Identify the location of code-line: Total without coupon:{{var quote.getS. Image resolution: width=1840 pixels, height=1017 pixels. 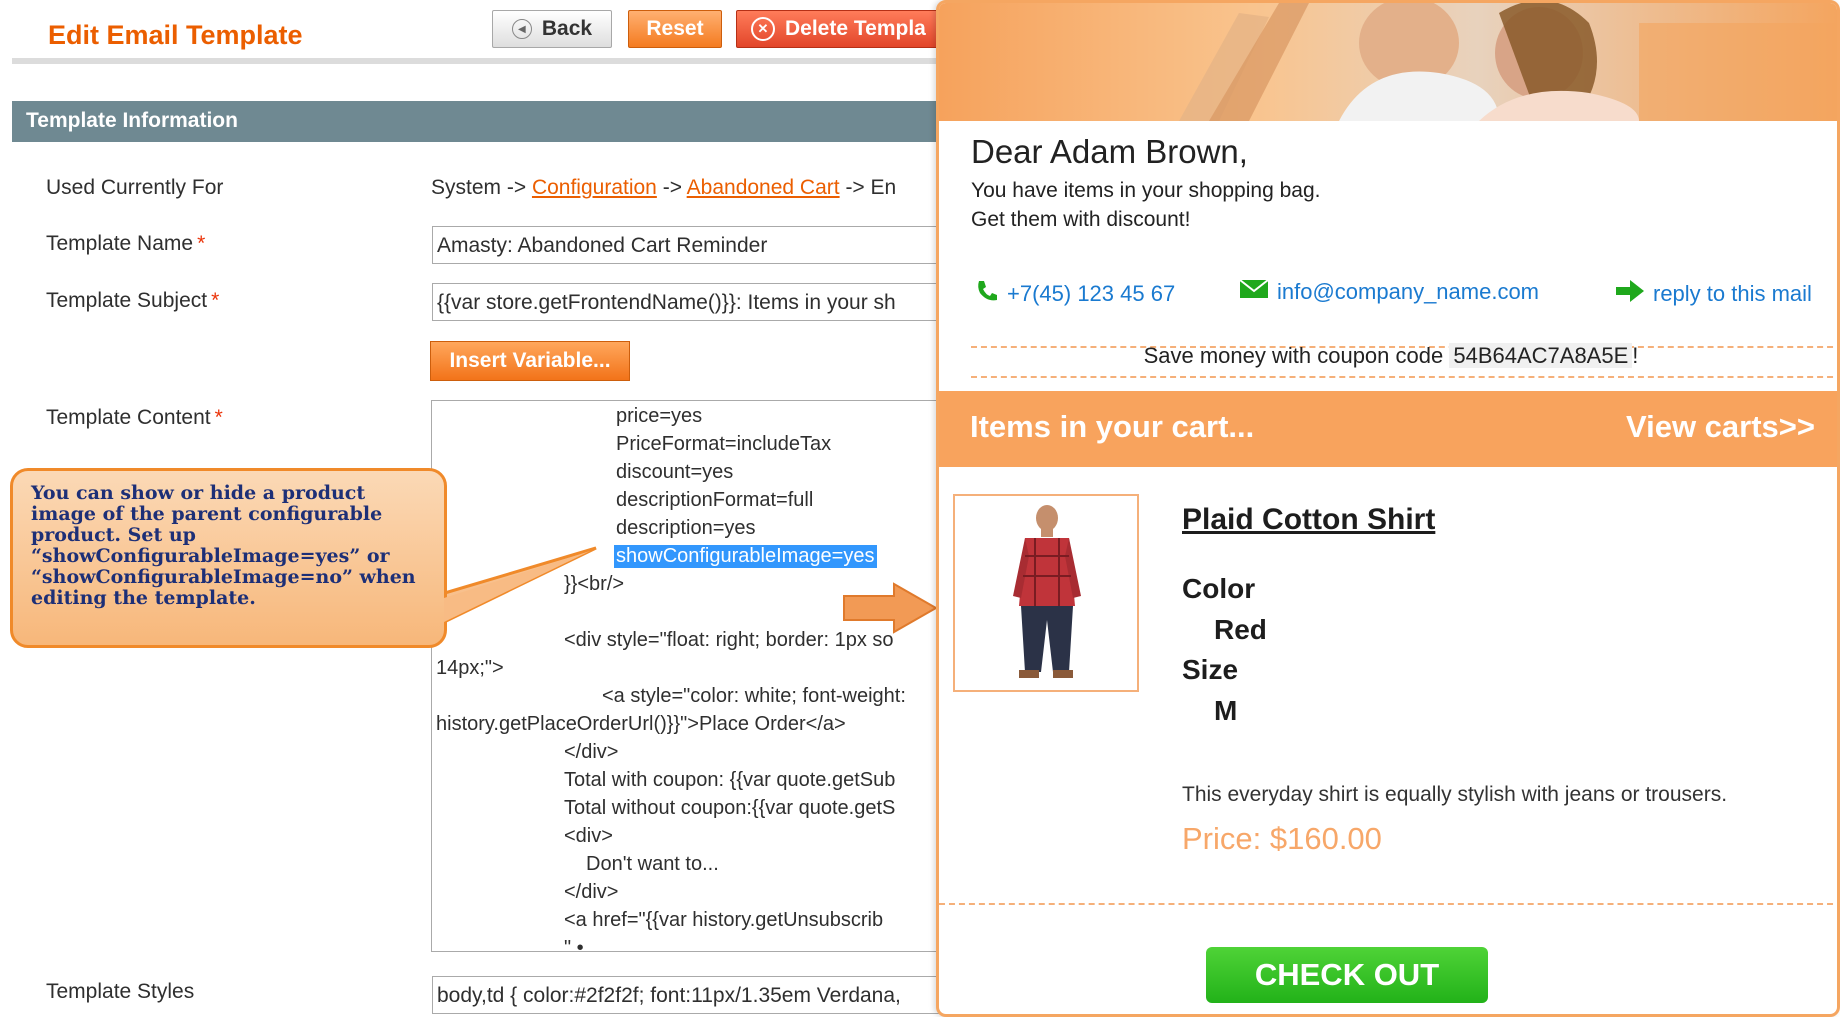
(730, 808).